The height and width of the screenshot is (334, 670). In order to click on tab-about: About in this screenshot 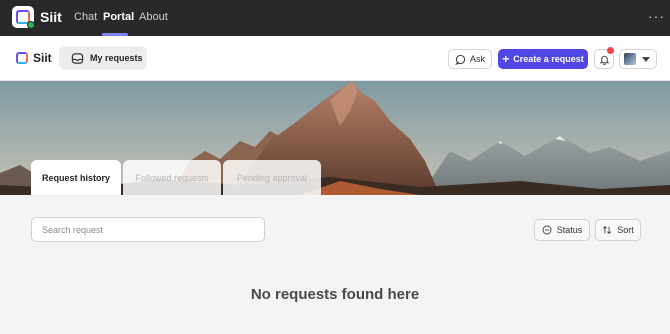, I will do `click(153, 17)`.